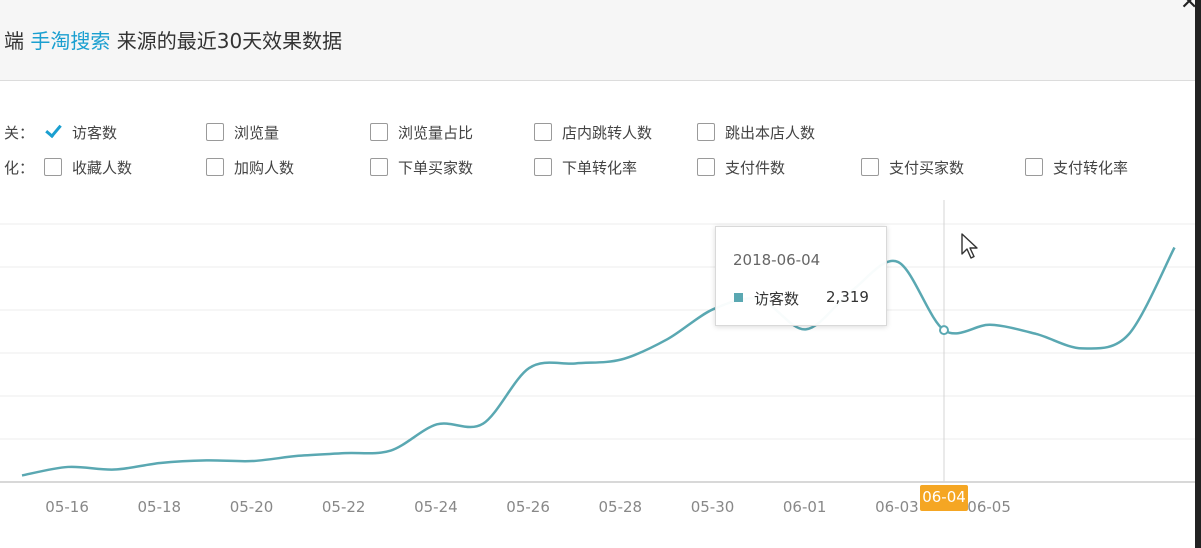  I want to click on option-label: 支付件数, so click(755, 167).